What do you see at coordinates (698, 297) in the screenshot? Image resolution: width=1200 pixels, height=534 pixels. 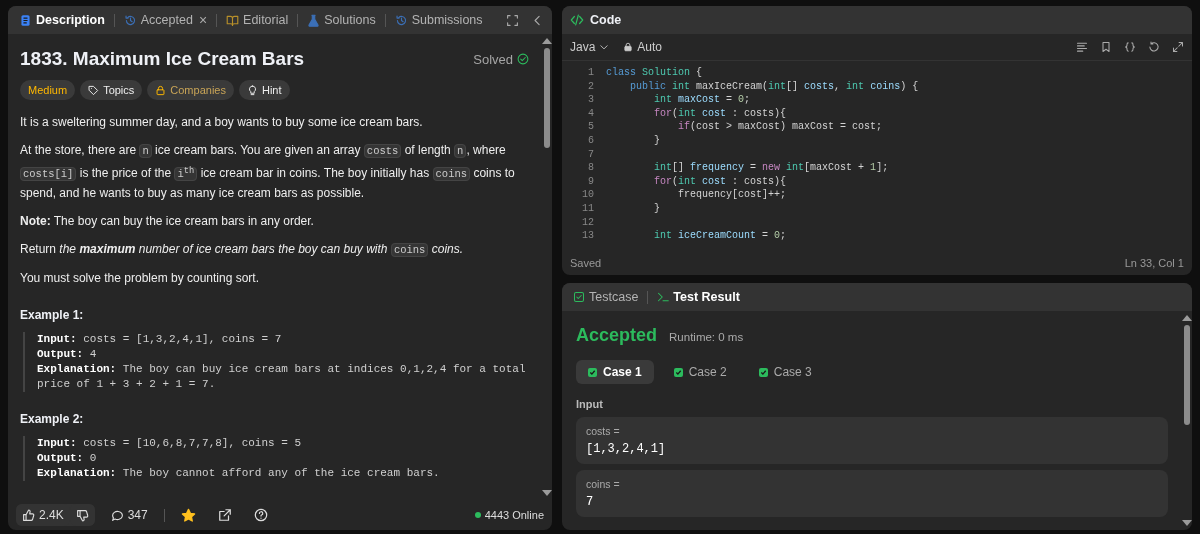 I see `tab: Test Result` at bounding box center [698, 297].